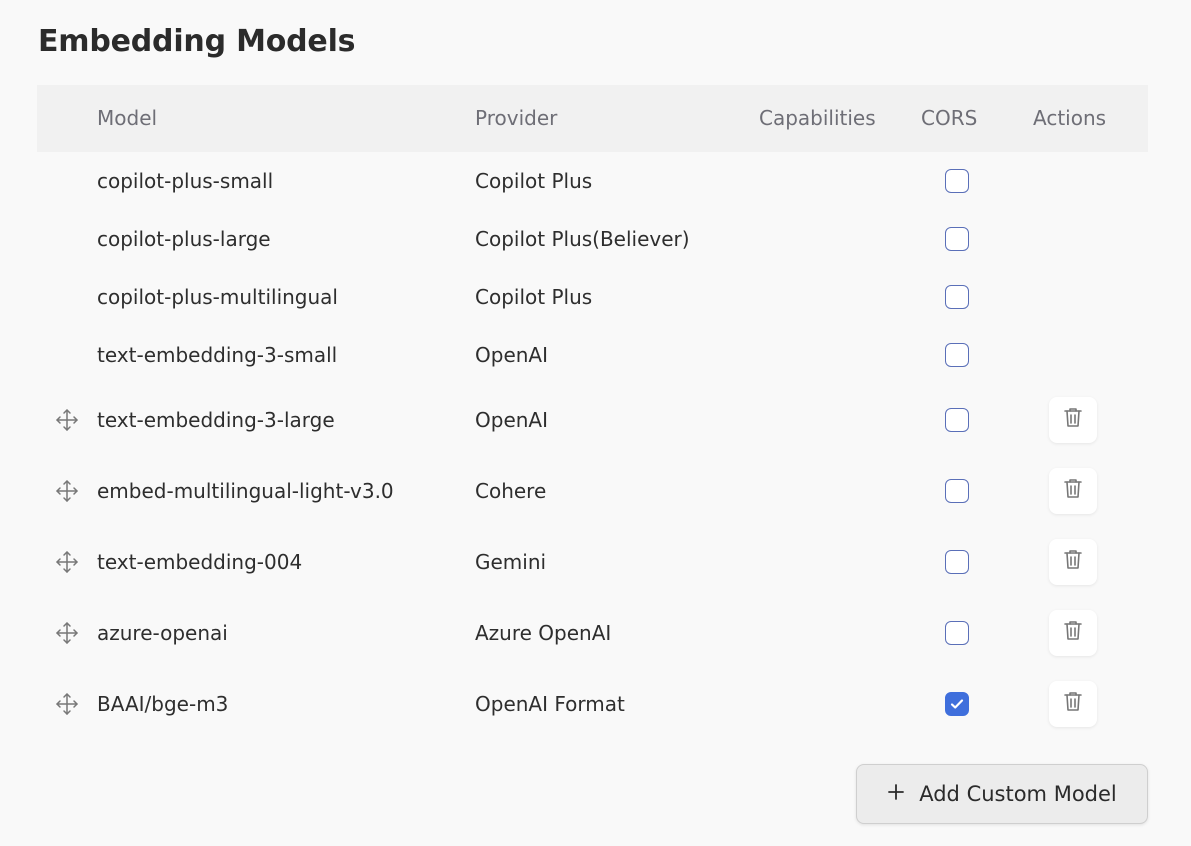  What do you see at coordinates (197, 41) in the screenshot?
I see `page-title: Embedding Models` at bounding box center [197, 41].